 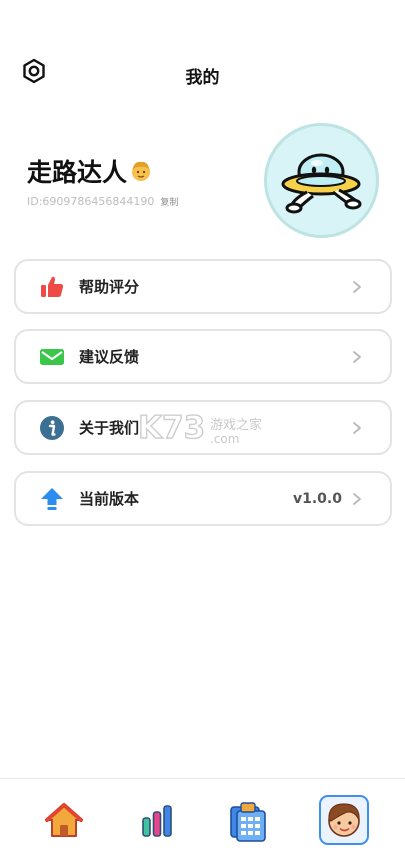 What do you see at coordinates (317, 498) in the screenshot?
I see `version-value: v1.0.0` at bounding box center [317, 498].